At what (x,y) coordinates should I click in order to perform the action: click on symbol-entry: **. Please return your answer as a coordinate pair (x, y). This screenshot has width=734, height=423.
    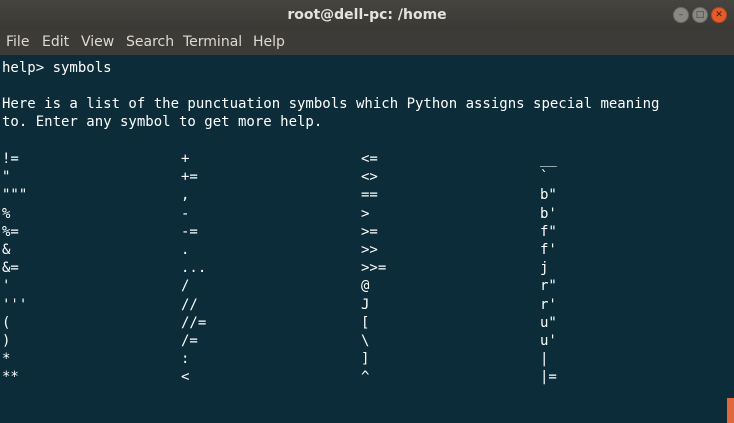
    Looking at the image, I should click on (10, 377).